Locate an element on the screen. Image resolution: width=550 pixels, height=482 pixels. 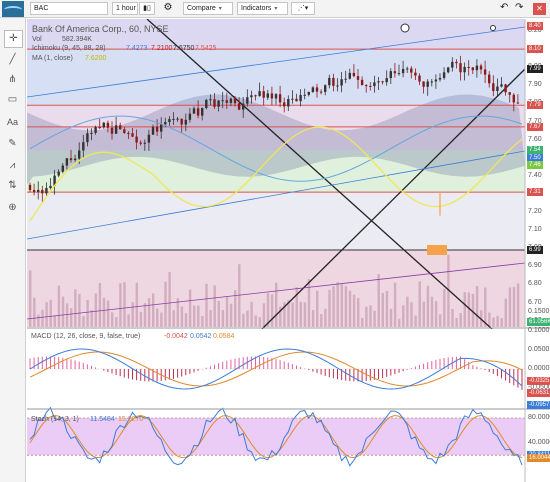
brush-icon: ✎ is located at coordinates (12, 144).